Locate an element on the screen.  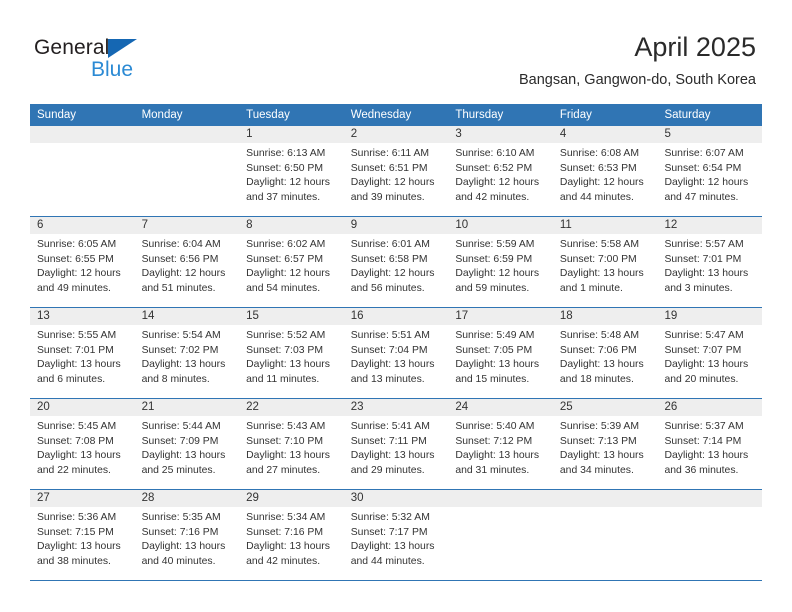
daylight-text-line2: and 59 minutes. is located at coordinates (492, 288).